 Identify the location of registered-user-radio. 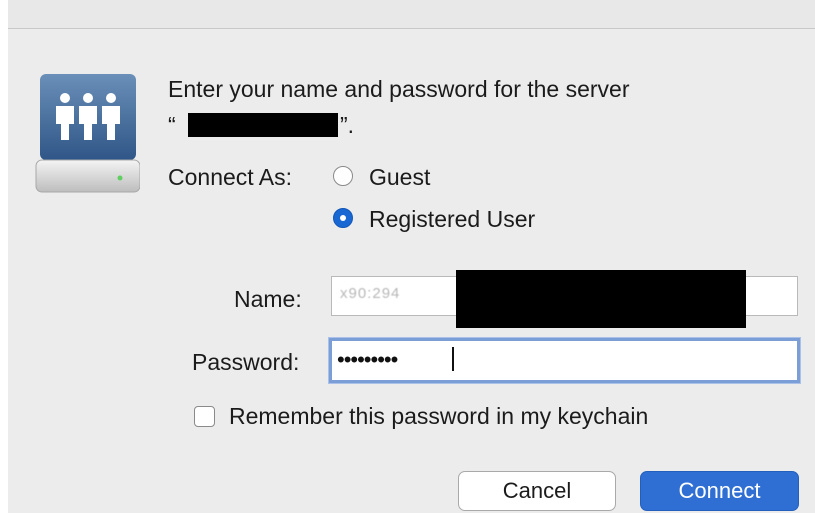
(343, 218).